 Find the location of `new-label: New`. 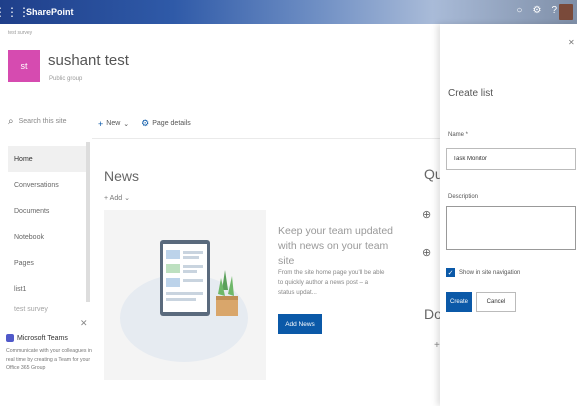

new-label: New is located at coordinates (113, 123).